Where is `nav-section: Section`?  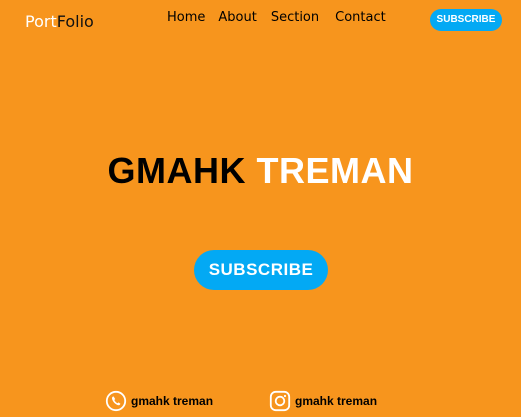 nav-section: Section is located at coordinates (295, 18).